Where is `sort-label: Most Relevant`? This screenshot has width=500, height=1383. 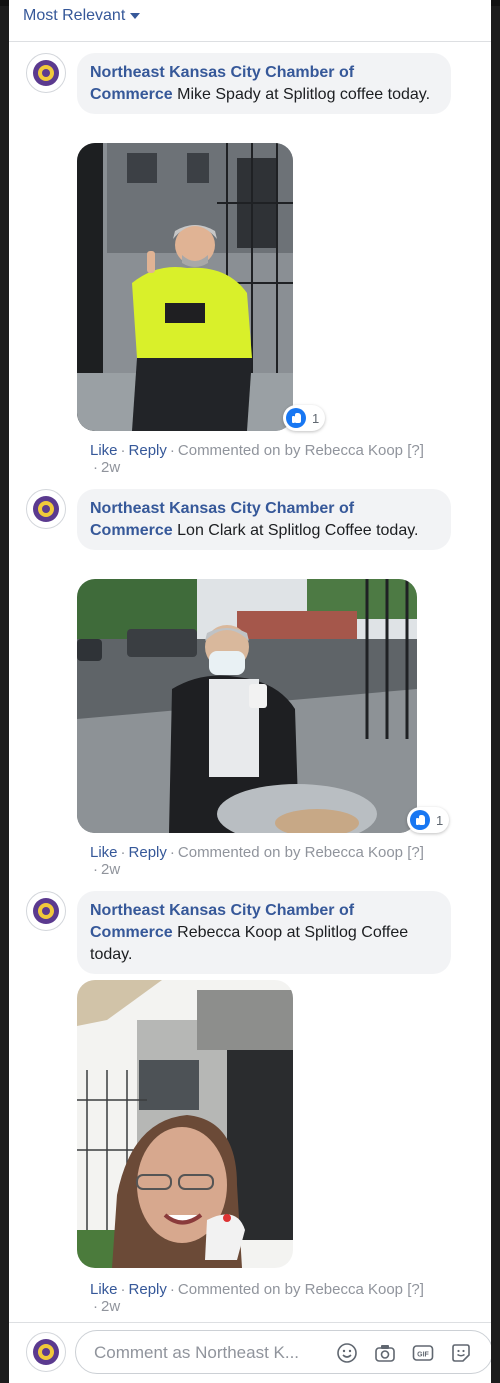 sort-label: Most Relevant is located at coordinates (74, 15).